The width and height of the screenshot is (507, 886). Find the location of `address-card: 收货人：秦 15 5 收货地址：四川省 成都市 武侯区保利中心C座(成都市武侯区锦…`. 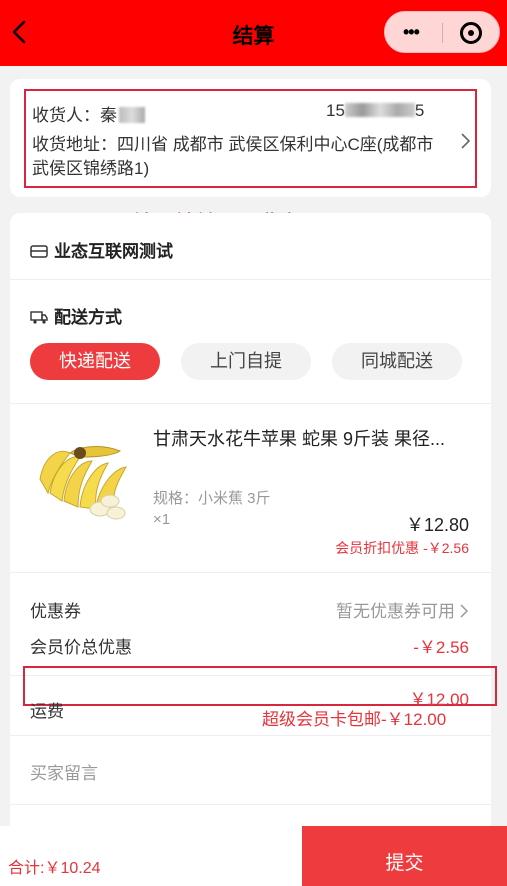

address-card: 收货人：秦 15 5 收货地址：四川省 成都市 武侯区保利中心C座(成都市武侯区锦… is located at coordinates (250, 138).